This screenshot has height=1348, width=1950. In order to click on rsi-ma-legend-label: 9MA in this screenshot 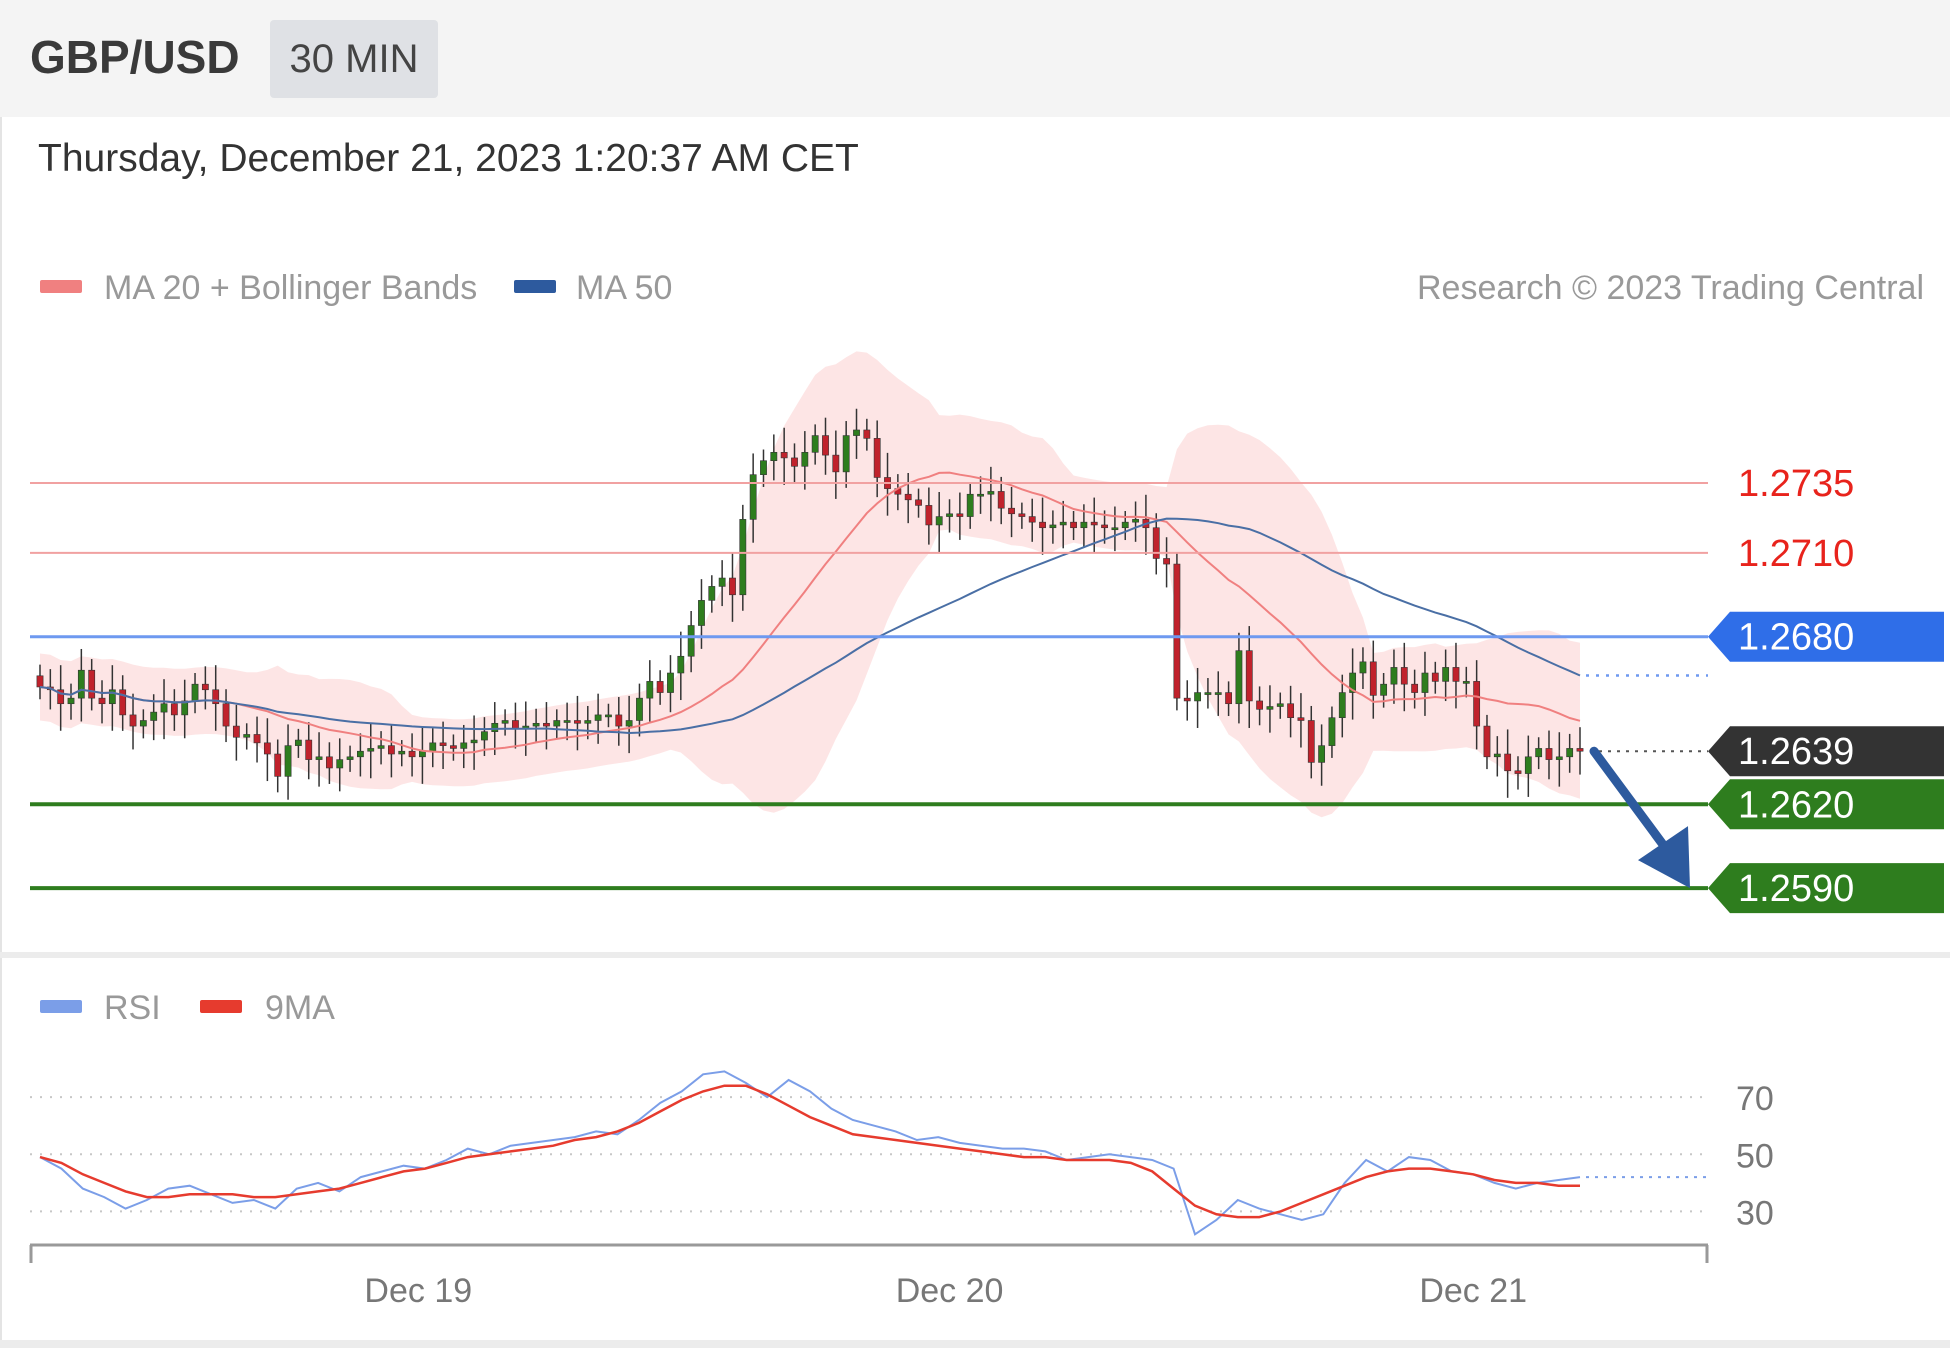, I will do `click(300, 1008)`.